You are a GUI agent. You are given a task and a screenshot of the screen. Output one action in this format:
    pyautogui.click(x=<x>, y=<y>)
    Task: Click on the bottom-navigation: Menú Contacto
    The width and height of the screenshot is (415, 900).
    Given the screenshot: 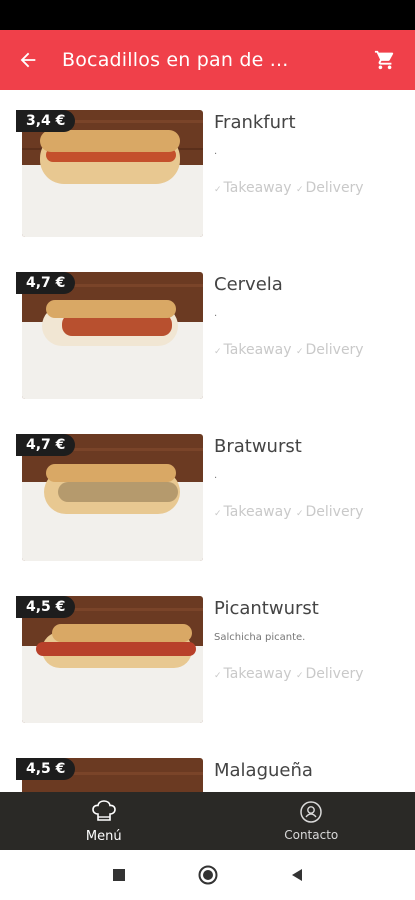 What is the action you would take?
    pyautogui.click(x=207, y=821)
    